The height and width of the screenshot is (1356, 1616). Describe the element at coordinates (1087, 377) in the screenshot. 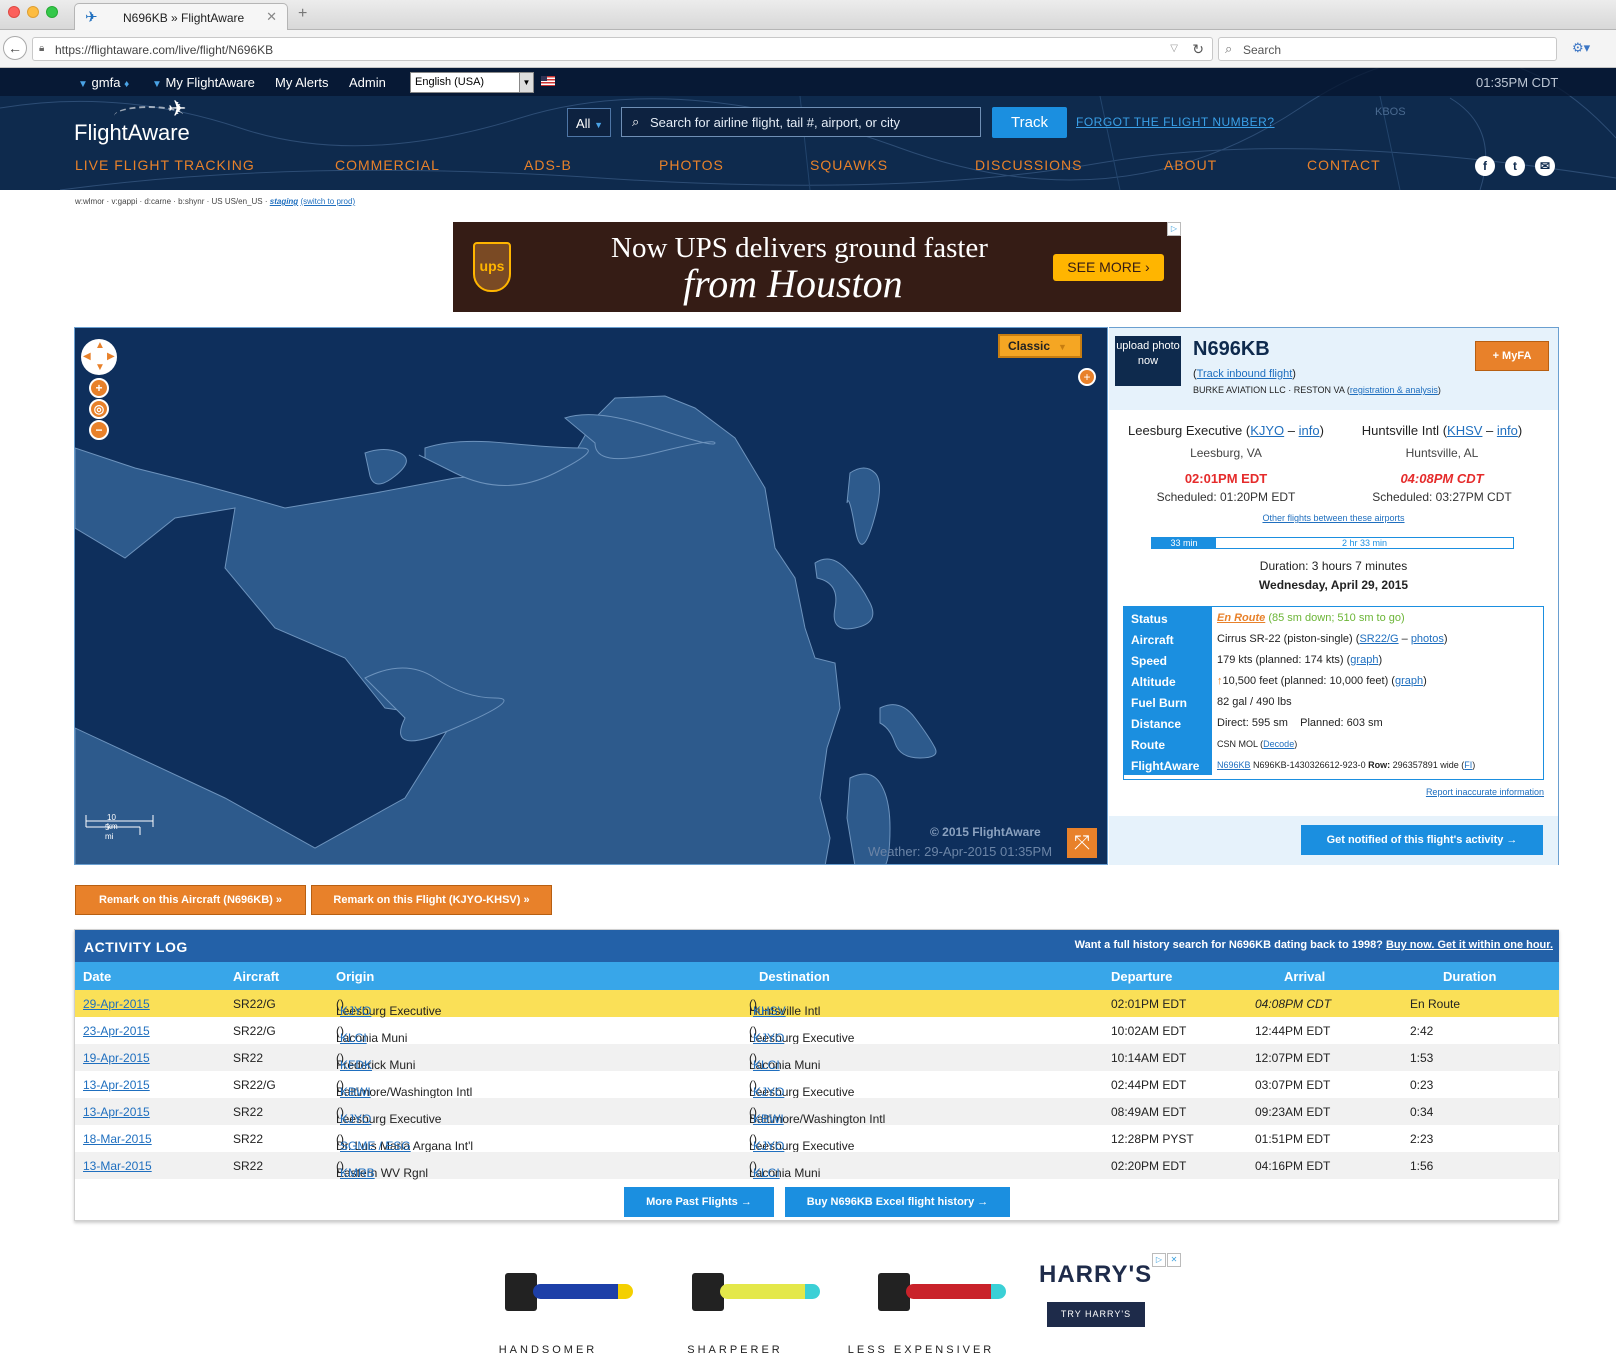

I see `map-add-layer-icon: +` at that location.